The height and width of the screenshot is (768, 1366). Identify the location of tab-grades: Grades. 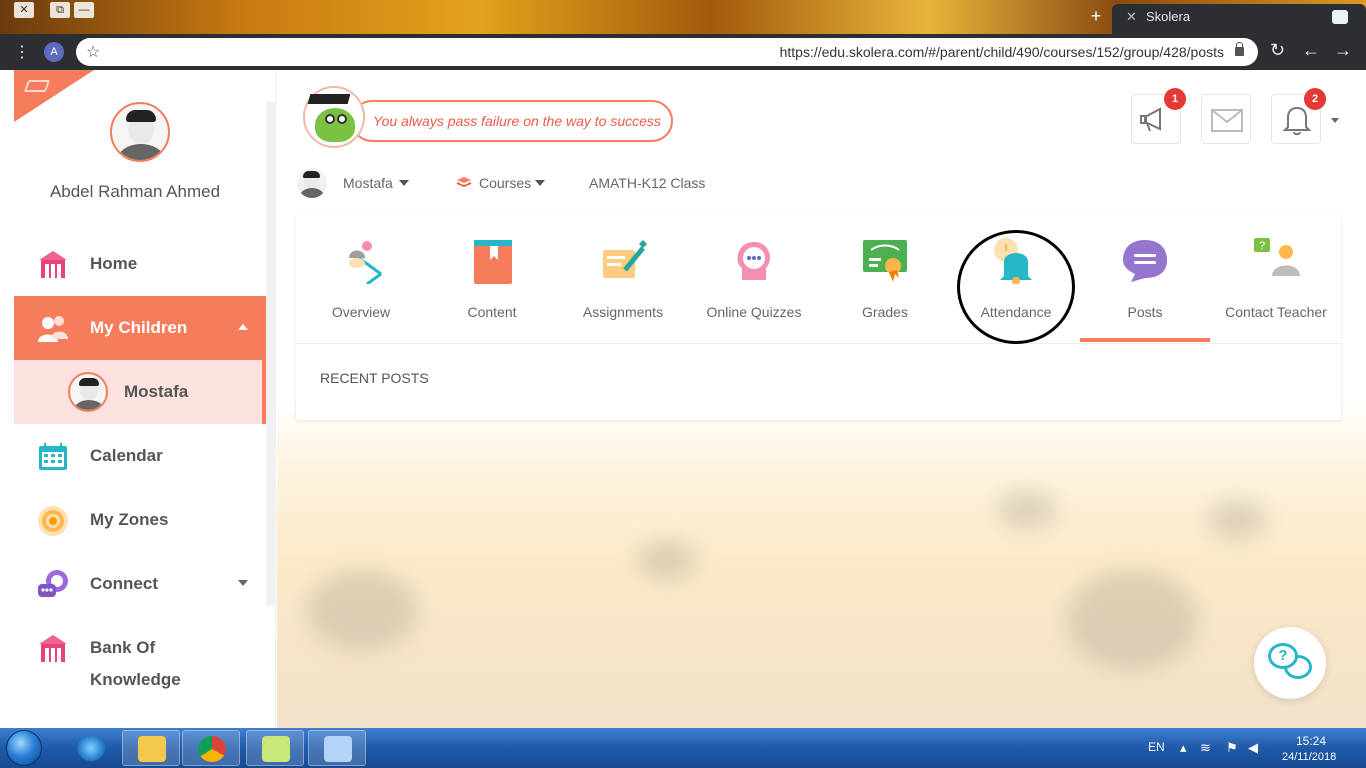
(885, 278).